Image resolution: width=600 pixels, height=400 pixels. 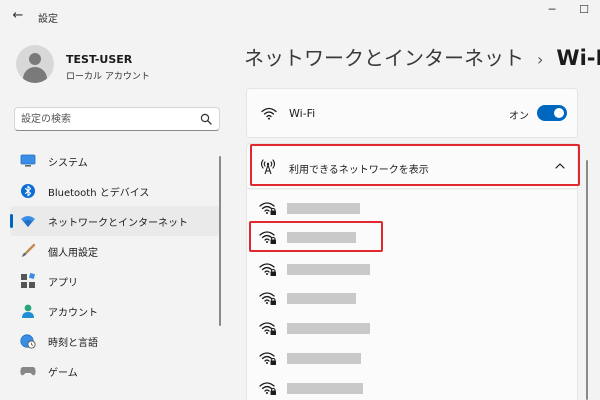 What do you see at coordinates (220, 241) in the screenshot?
I see `sidebar-scrollbar` at bounding box center [220, 241].